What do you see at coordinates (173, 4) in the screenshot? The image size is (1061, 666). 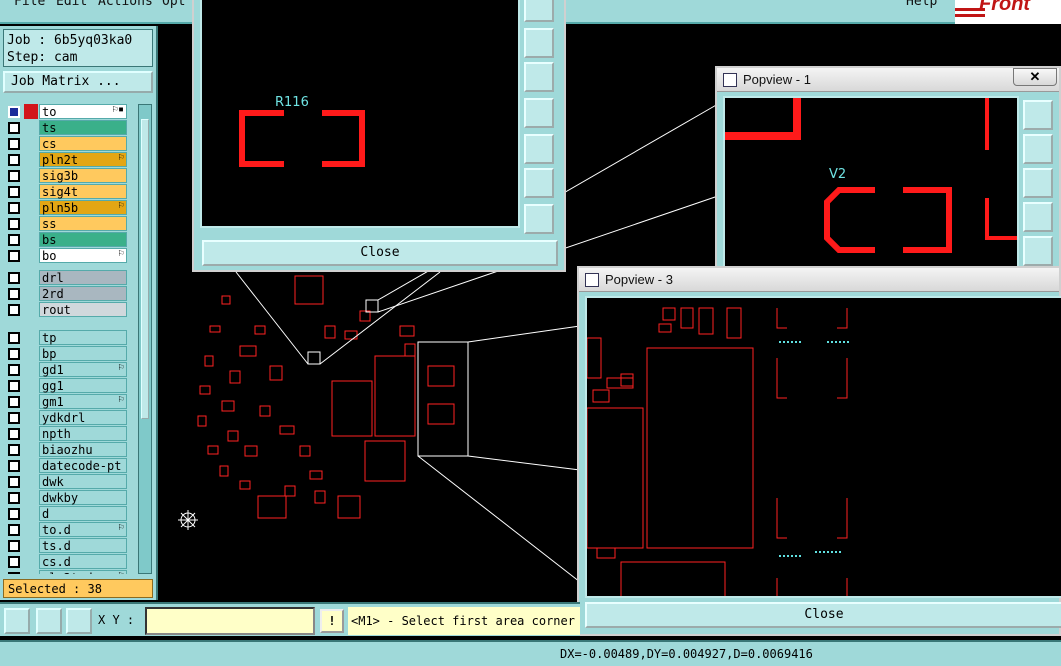 I see `menu-options: Opt` at bounding box center [173, 4].